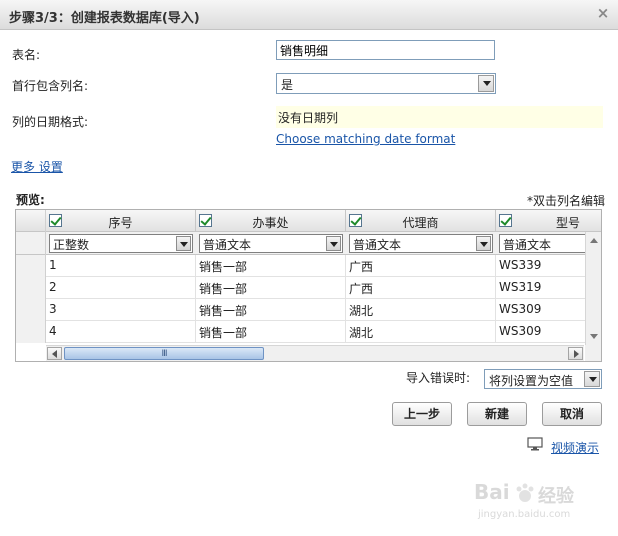 This screenshot has width=618, height=536. Describe the element at coordinates (524, 514) in the screenshot. I see `watermark-url: jingyan.baidu.com` at that location.